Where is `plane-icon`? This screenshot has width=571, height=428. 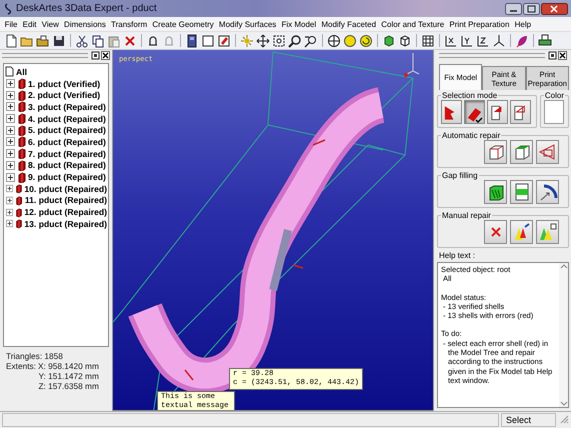
plane-icon is located at coordinates (548, 152).